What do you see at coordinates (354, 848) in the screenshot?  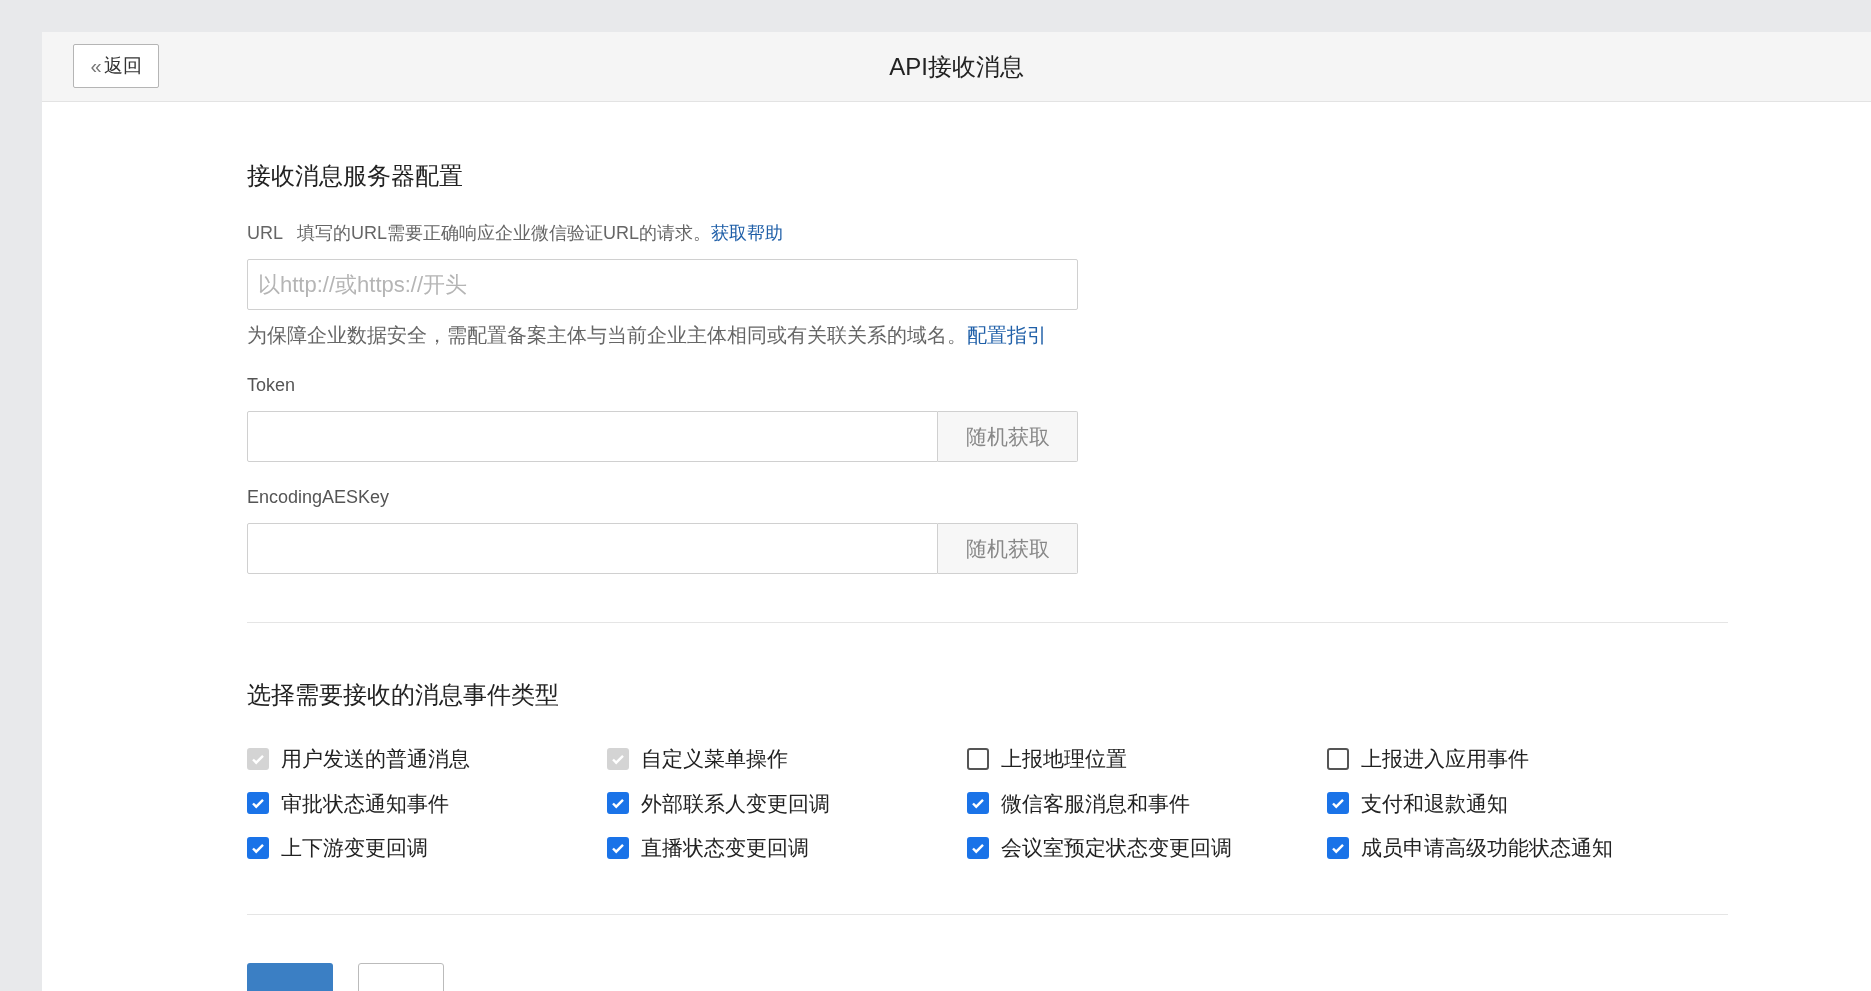 I see `checkbox-label: 上下游变更回调` at bounding box center [354, 848].